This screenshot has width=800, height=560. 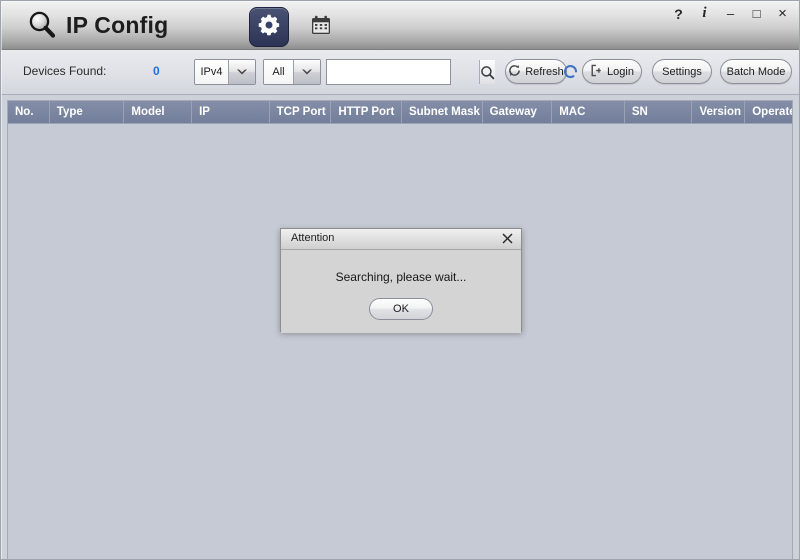 What do you see at coordinates (117, 25) in the screenshot?
I see `page-title: IP Config` at bounding box center [117, 25].